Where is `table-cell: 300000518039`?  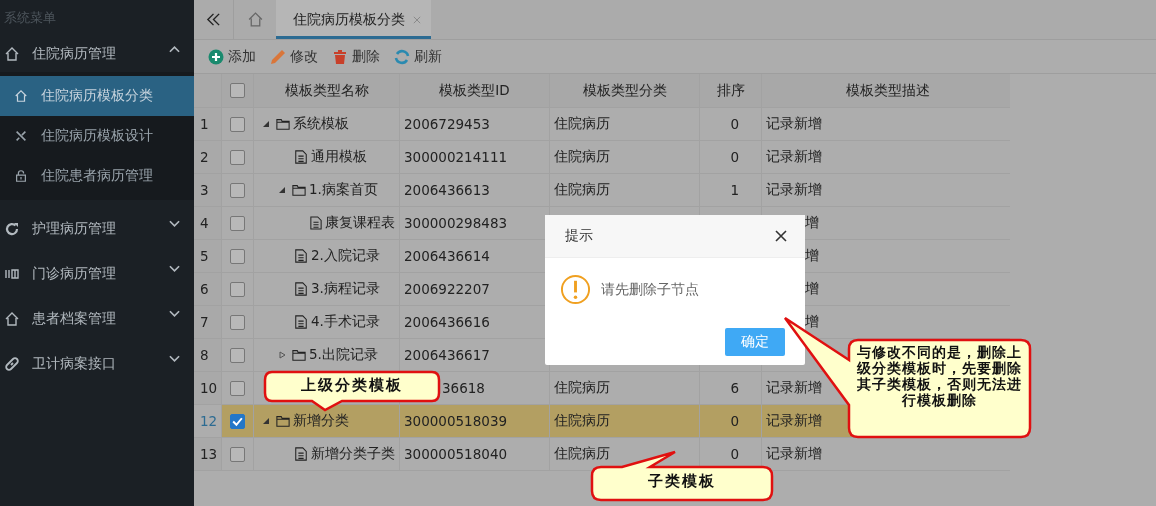 table-cell: 300000518039 is located at coordinates (456, 421).